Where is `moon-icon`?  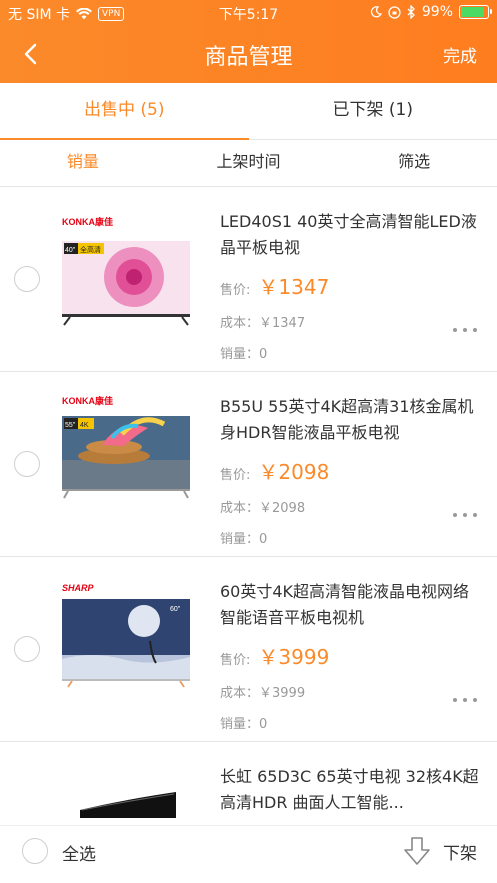 moon-icon is located at coordinates (376, 12).